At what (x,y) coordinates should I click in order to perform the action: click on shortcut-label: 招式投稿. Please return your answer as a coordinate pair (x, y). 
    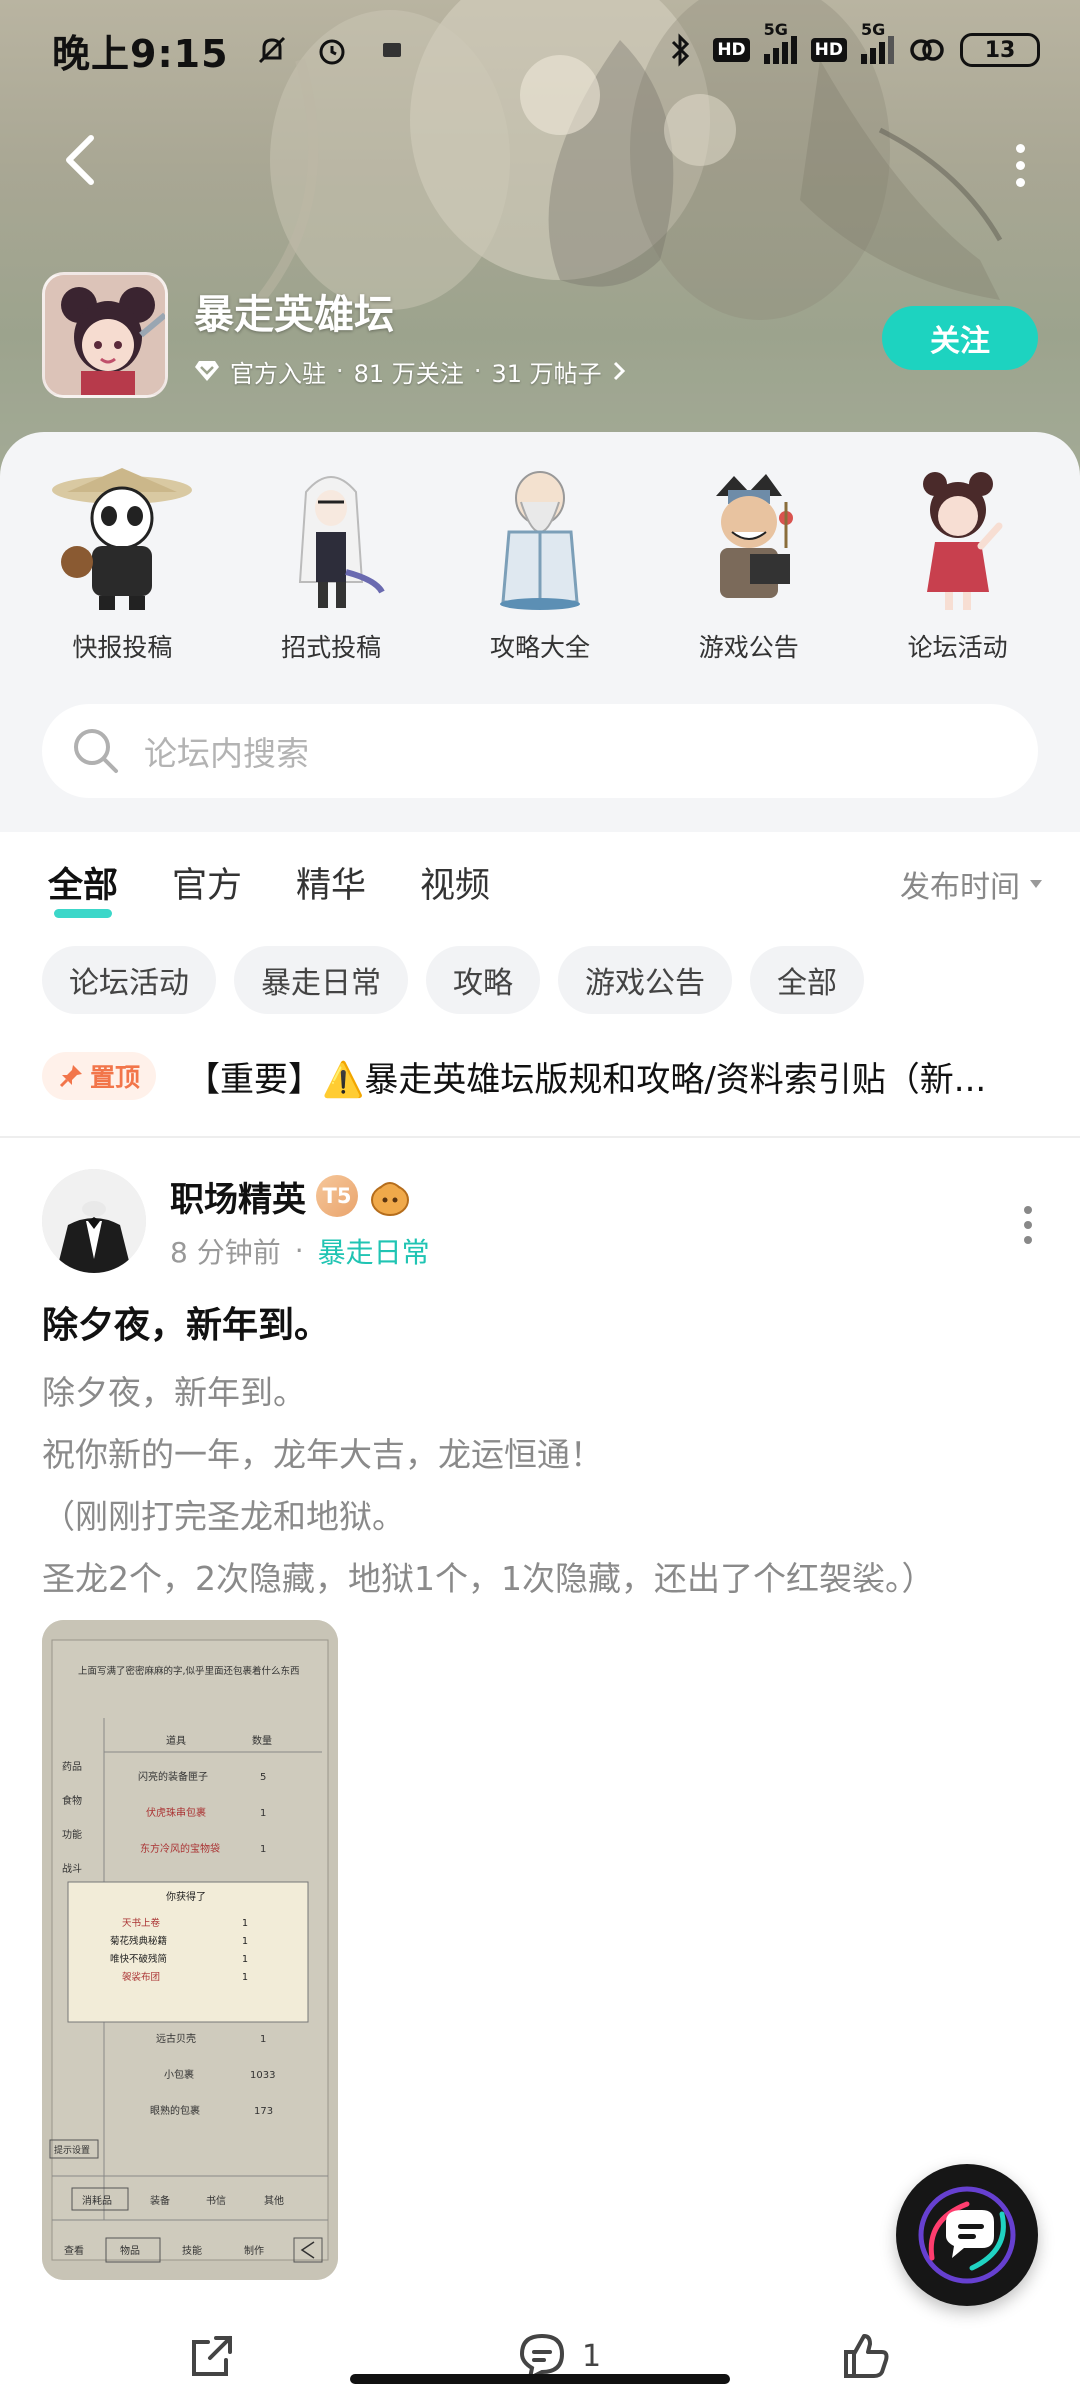
    Looking at the image, I should click on (331, 647).